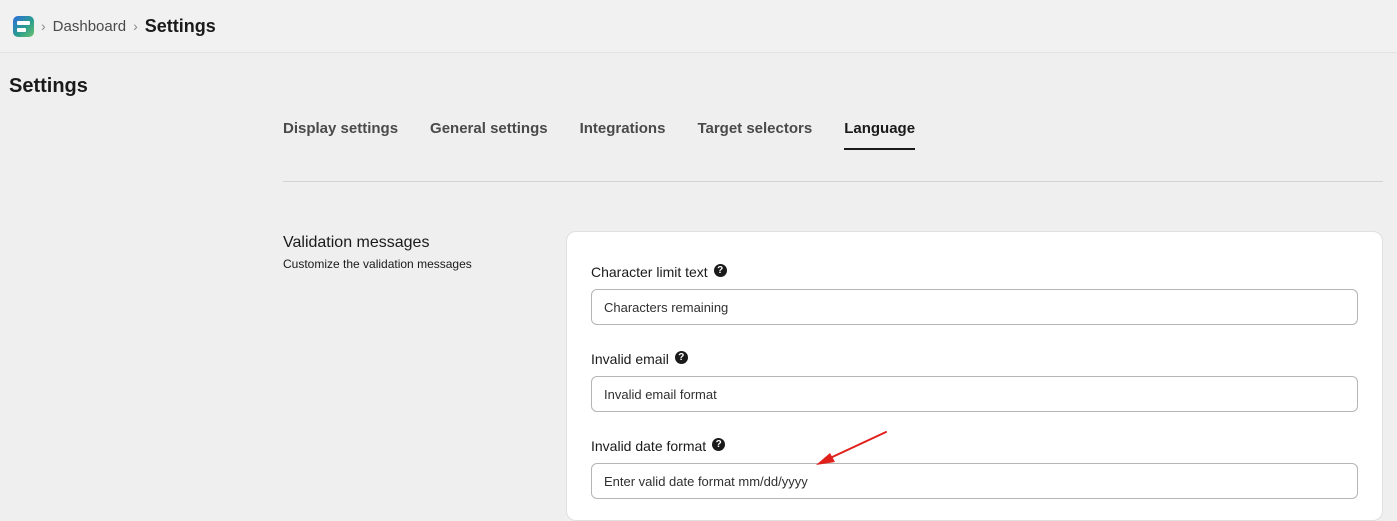  I want to click on tab-integrations: Integrations, so click(623, 132).